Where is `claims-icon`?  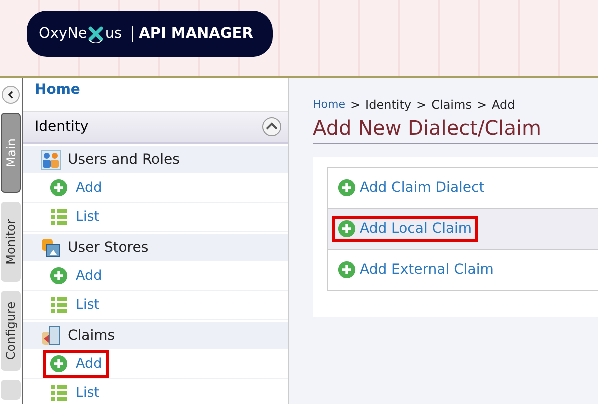 claims-icon is located at coordinates (51, 336).